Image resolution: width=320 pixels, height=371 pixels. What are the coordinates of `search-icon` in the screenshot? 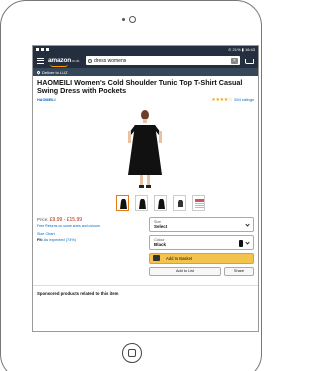 It's located at (90, 60).